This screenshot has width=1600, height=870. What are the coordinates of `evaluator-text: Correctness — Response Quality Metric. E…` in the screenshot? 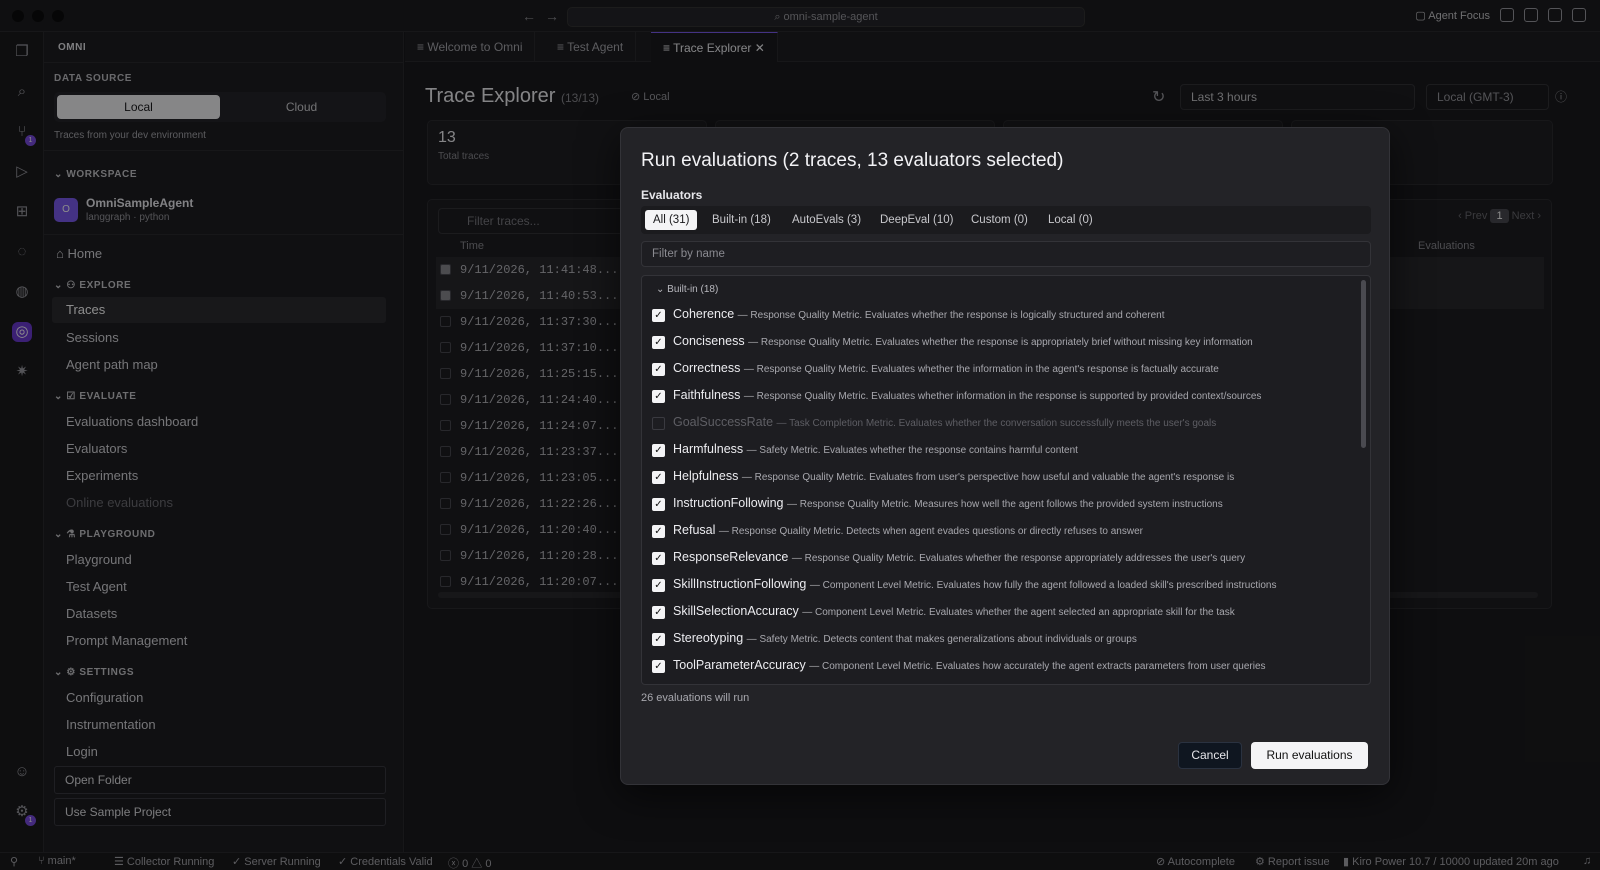 It's located at (946, 368).